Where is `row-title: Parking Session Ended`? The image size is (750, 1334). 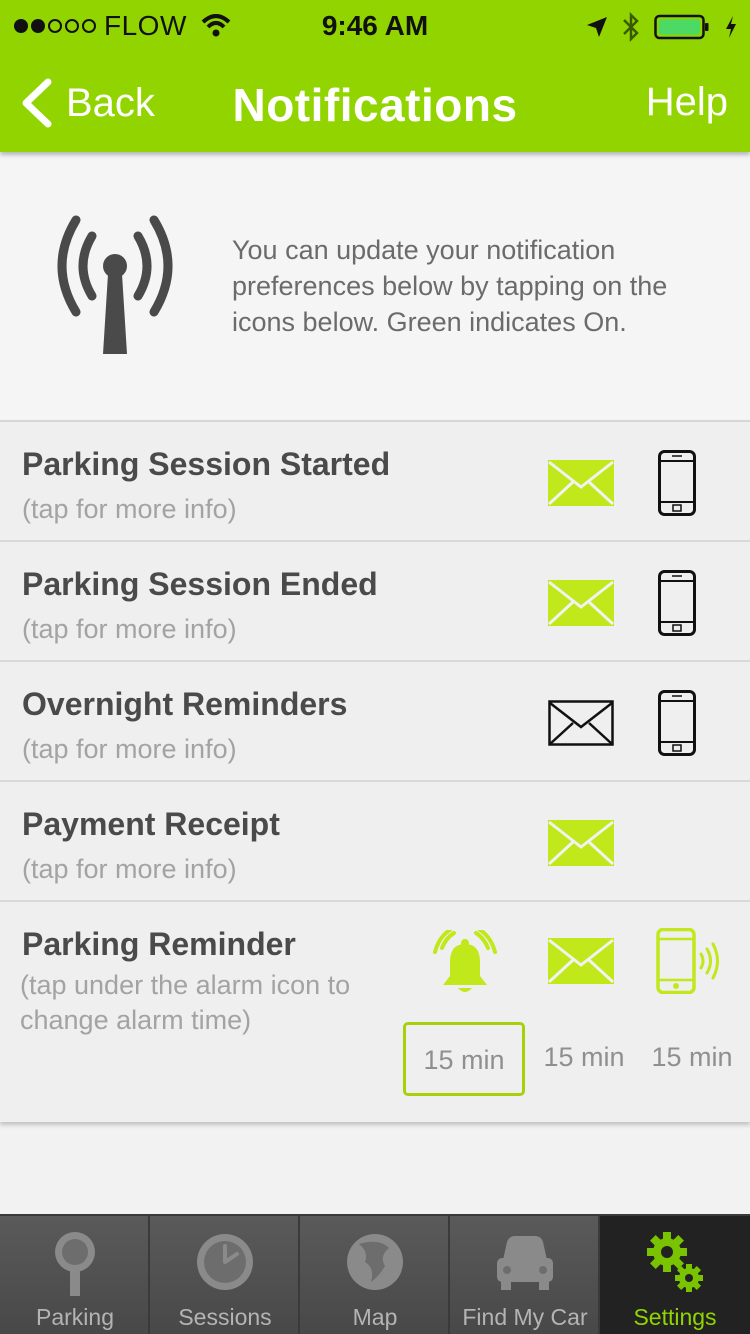 row-title: Parking Session Ended is located at coordinates (200, 584).